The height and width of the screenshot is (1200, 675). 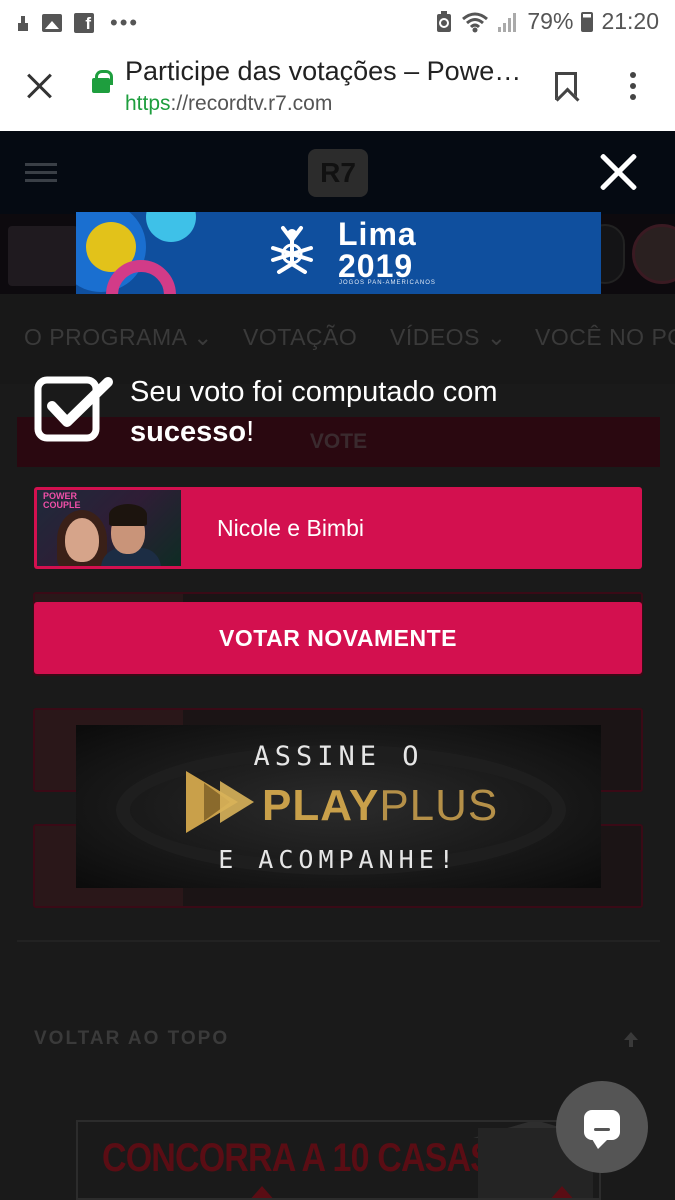 I want to click on battery-percent: 79%, so click(x=550, y=21).